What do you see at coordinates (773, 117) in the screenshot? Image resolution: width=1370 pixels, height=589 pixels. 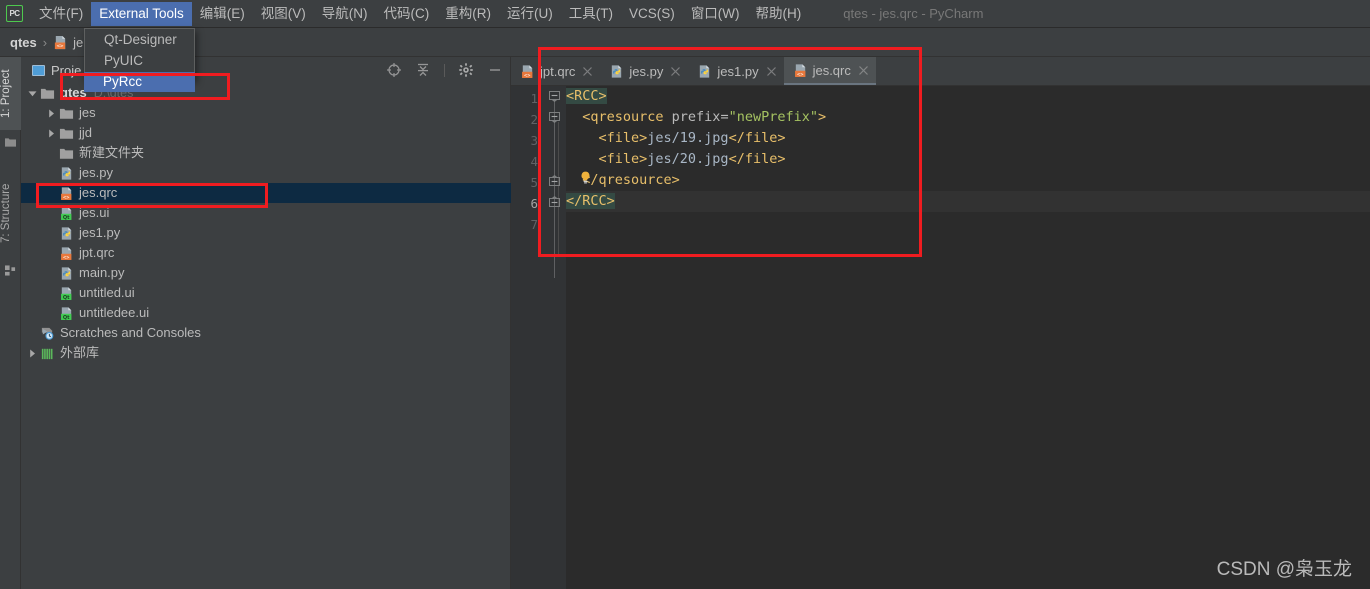 I see `code-token: "newPrefix"` at bounding box center [773, 117].